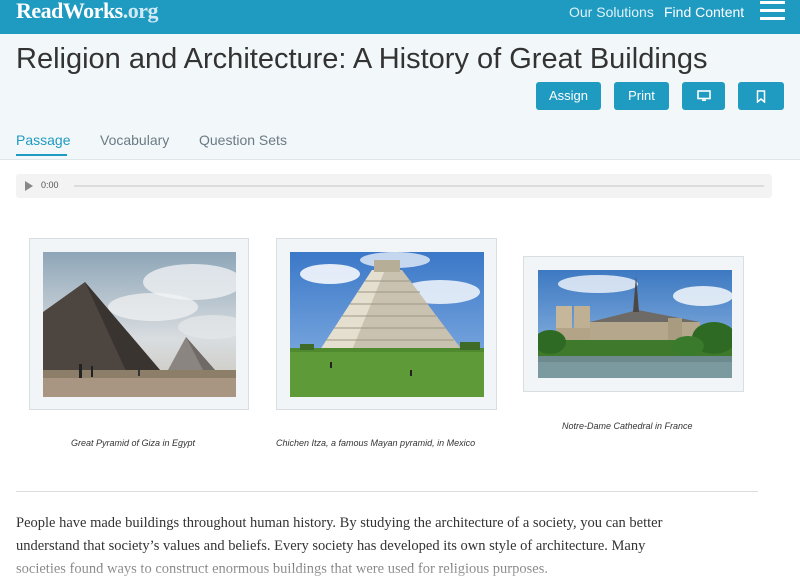 Image resolution: width=800 pixels, height=577 pixels. I want to click on play-icon, so click(29, 186).